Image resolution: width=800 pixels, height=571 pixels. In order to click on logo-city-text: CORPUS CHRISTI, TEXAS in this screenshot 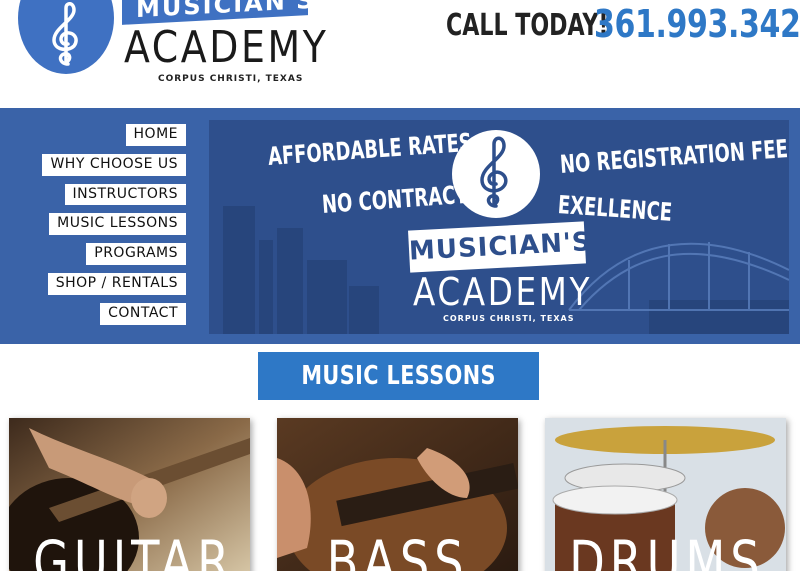, I will do `click(231, 79)`.